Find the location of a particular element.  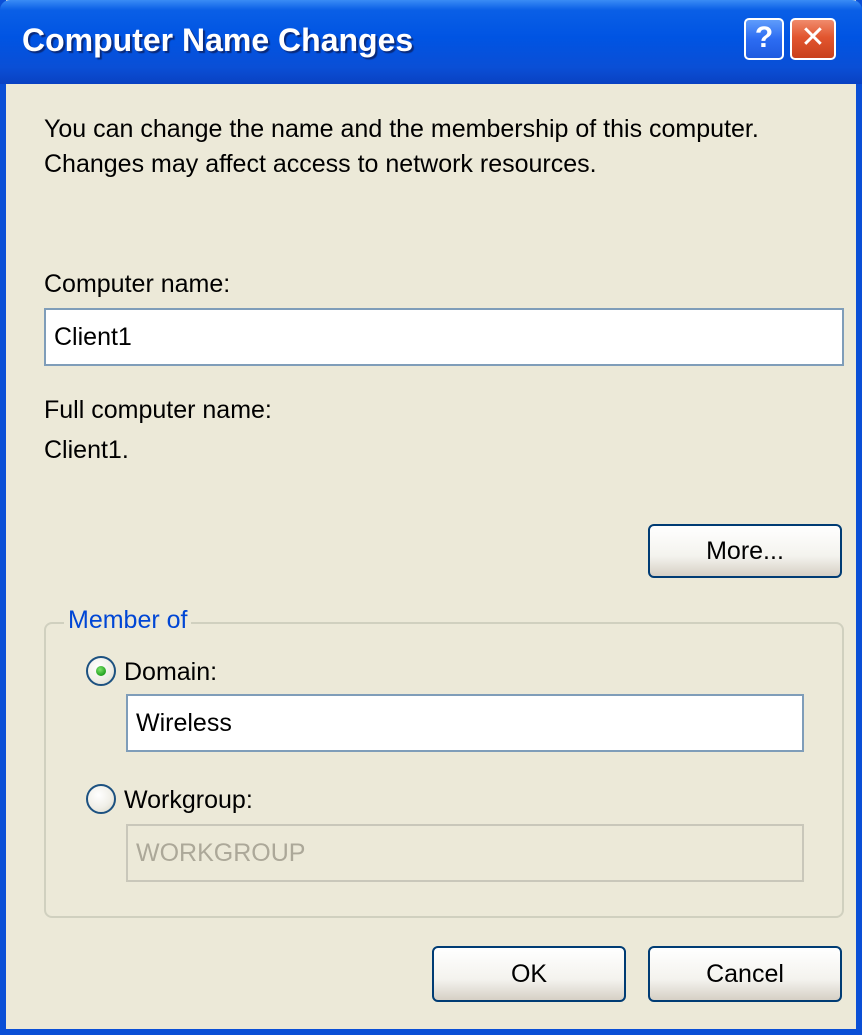

workgroup-radio is located at coordinates (101, 799).